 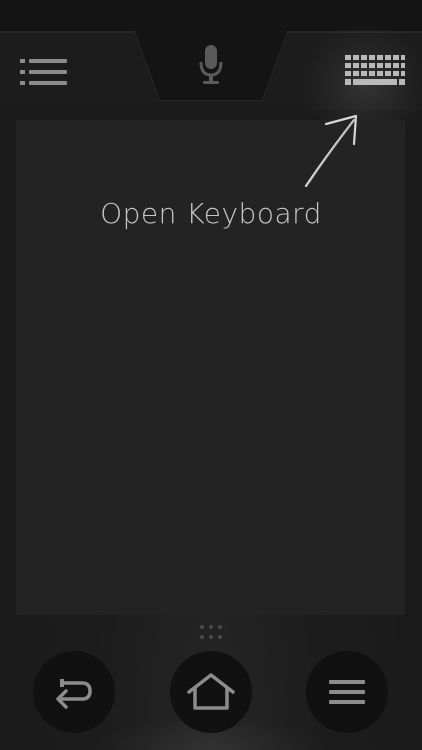 I want to click on menu-button, so click(x=347, y=692).